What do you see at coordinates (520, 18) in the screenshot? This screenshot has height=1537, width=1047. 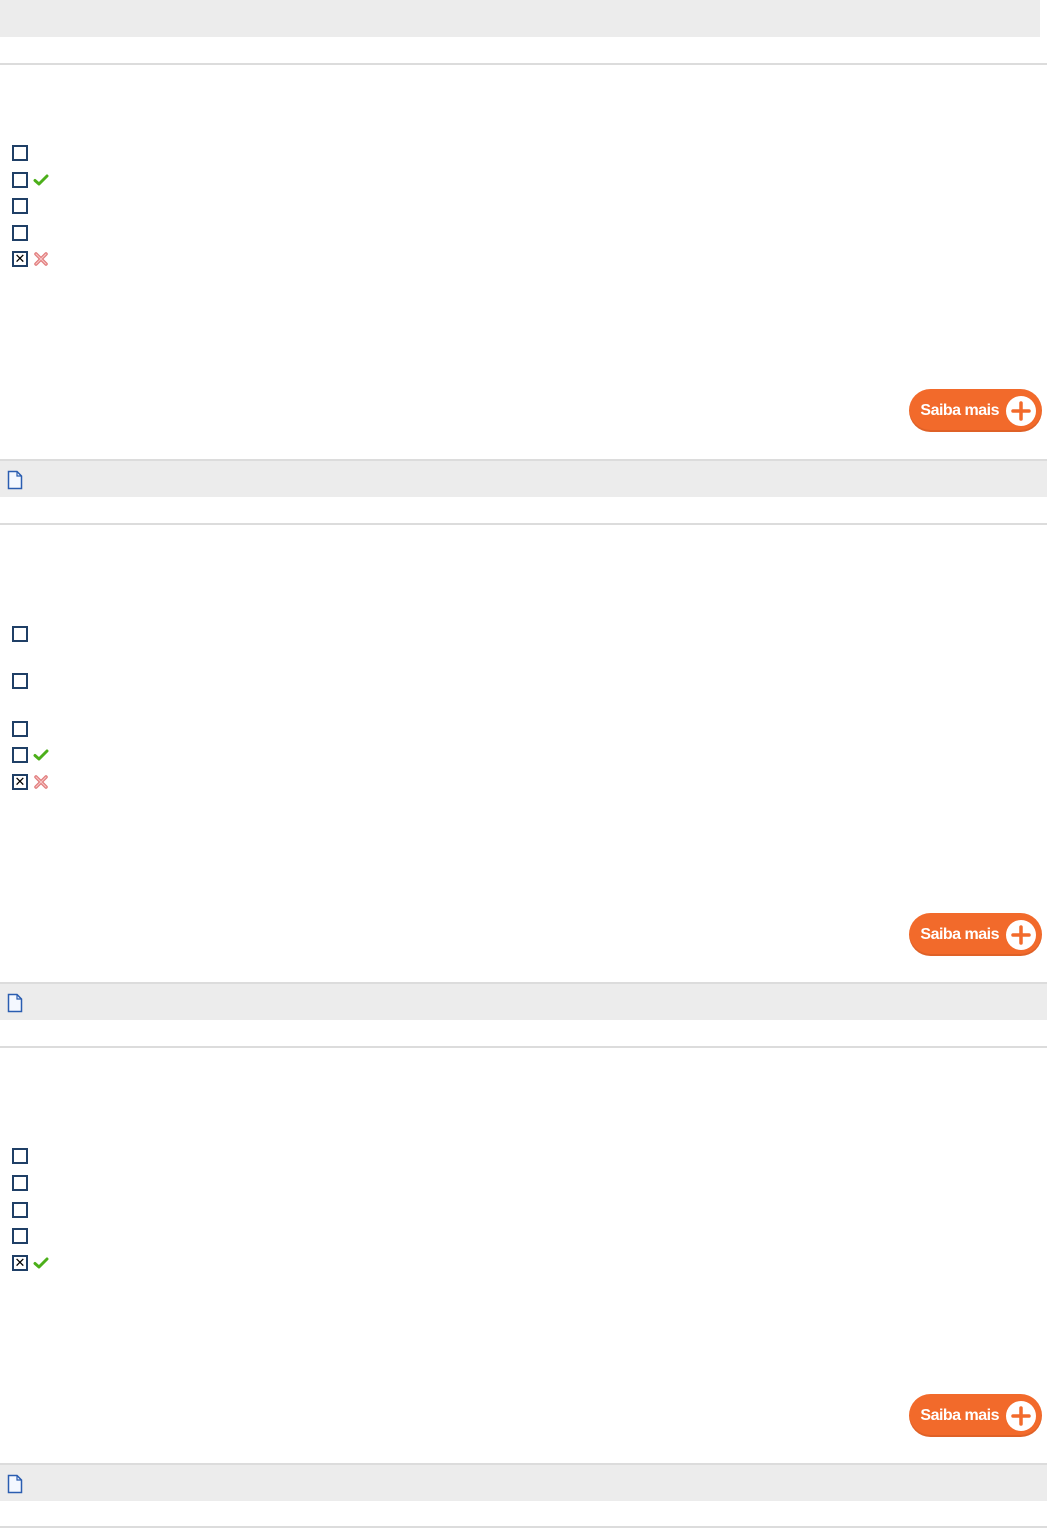 I see `top-bar` at bounding box center [520, 18].